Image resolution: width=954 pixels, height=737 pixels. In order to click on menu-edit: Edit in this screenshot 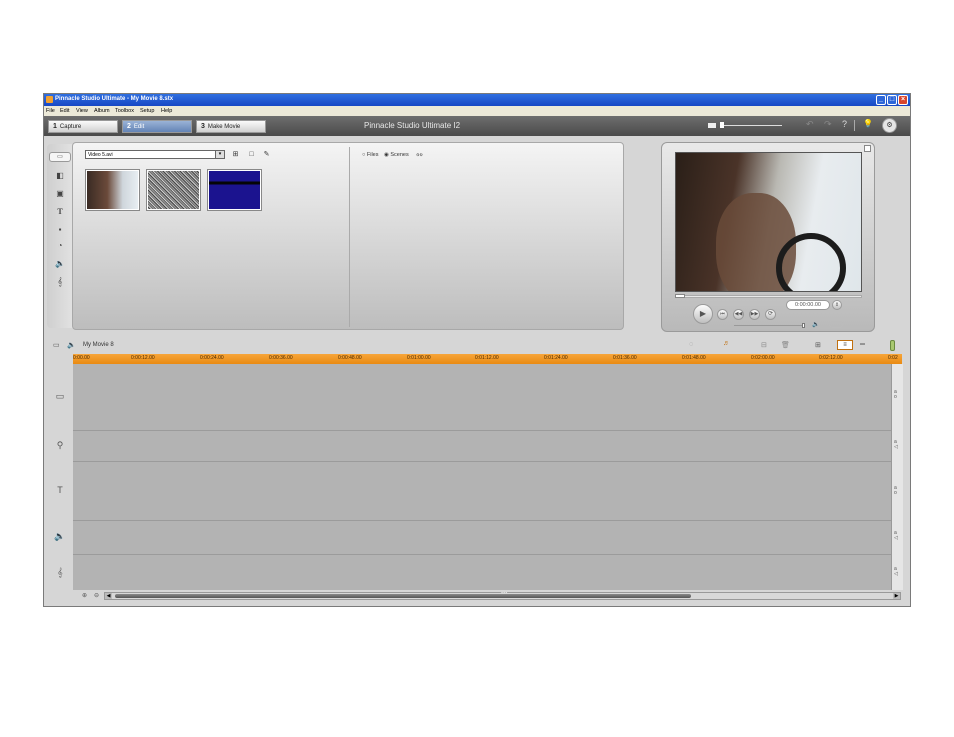, I will do `click(64, 111)`.